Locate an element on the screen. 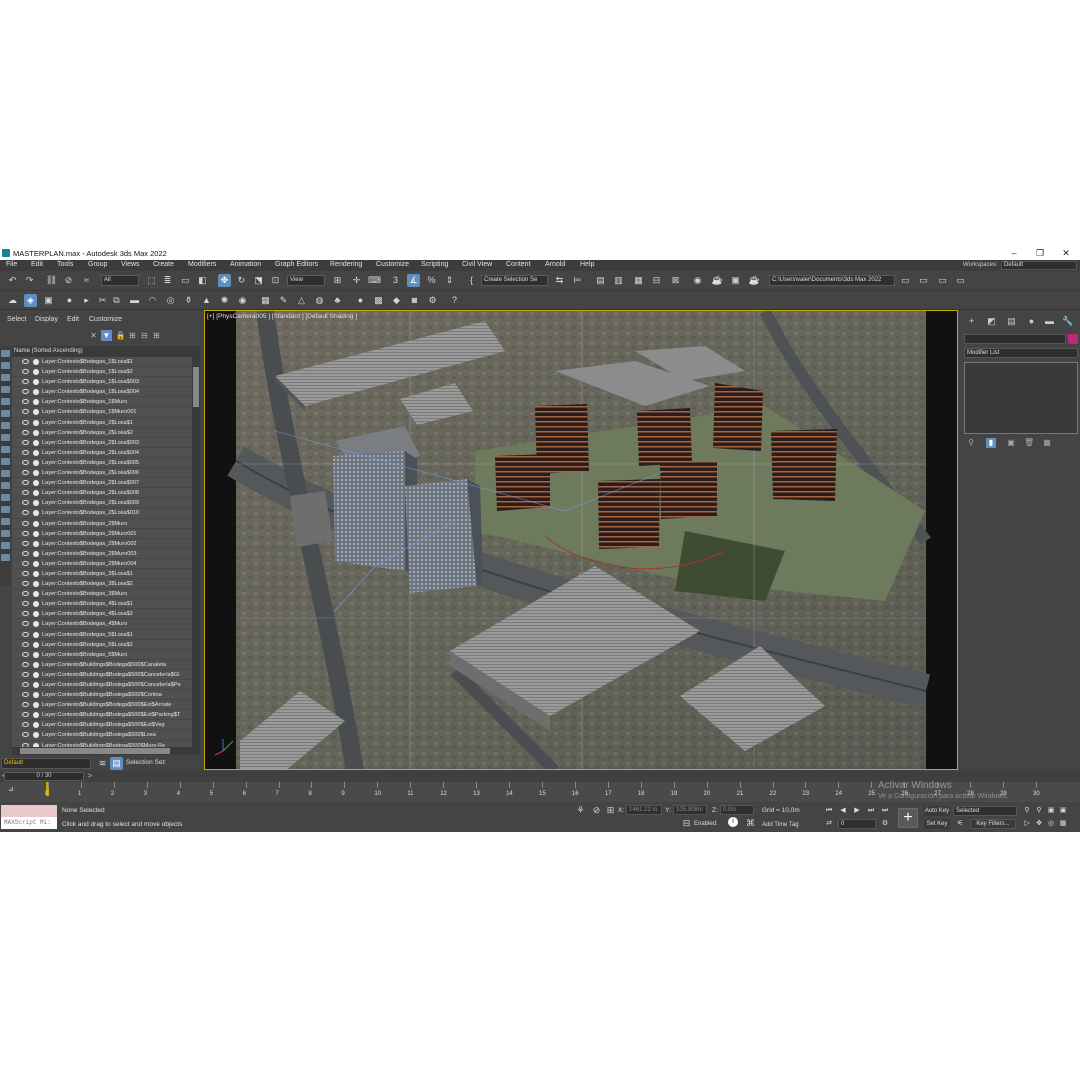  hidden-filter-icon is located at coordinates (5, 485).